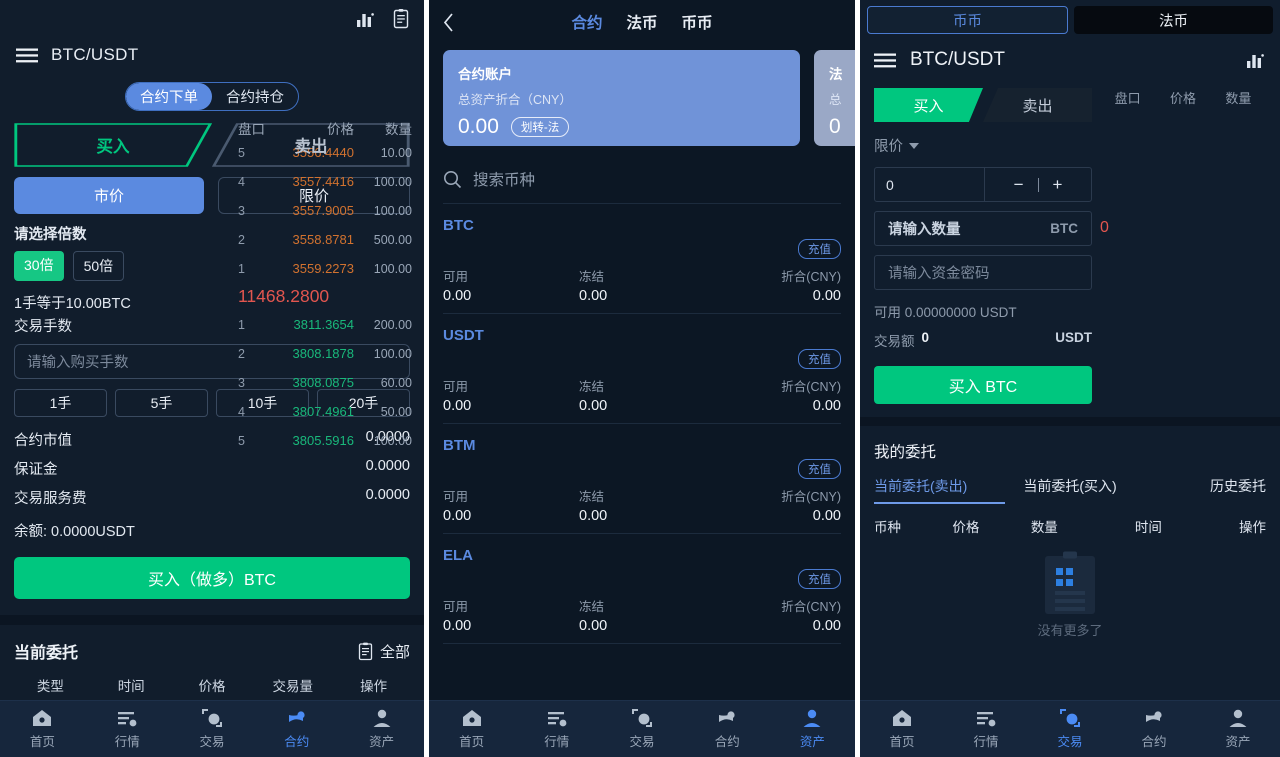 This screenshot has height=757, width=1280. I want to click on list-item: BTC 充值 可用 冻结 折合(CNY) 0.00 0.00 0.00, so click(642, 259).